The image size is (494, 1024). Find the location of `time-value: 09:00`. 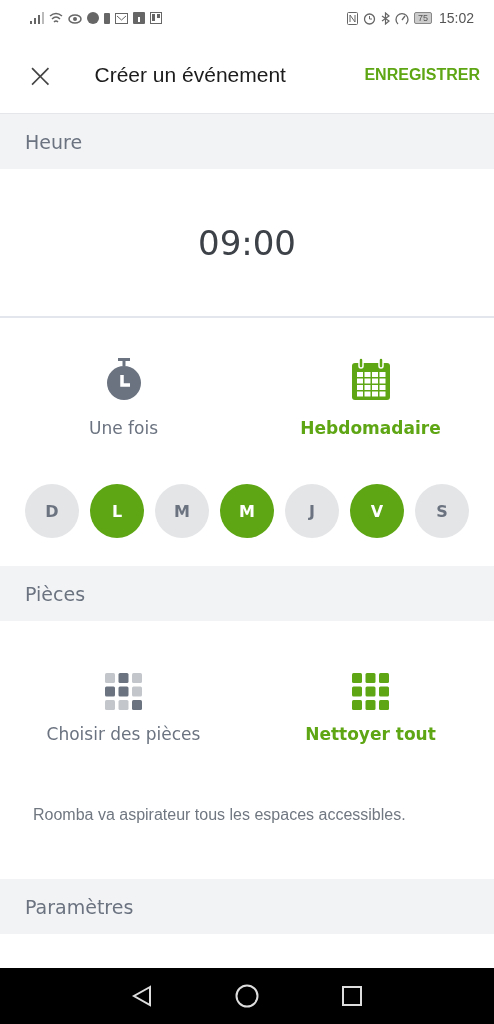

time-value: 09:00 is located at coordinates (247, 242).